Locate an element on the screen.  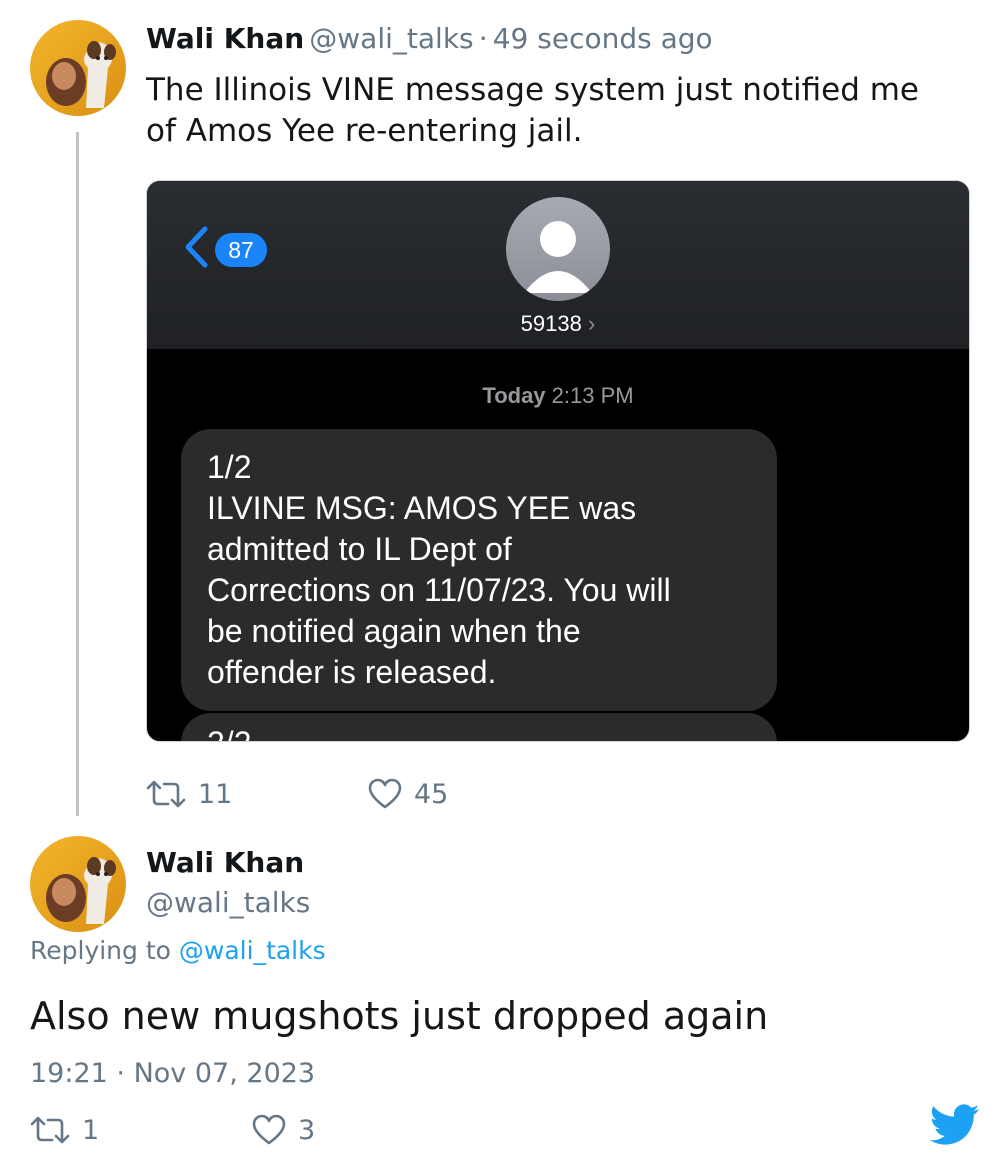
reply-text: Also new mugshots just dropped again is located at coordinates (399, 1016).